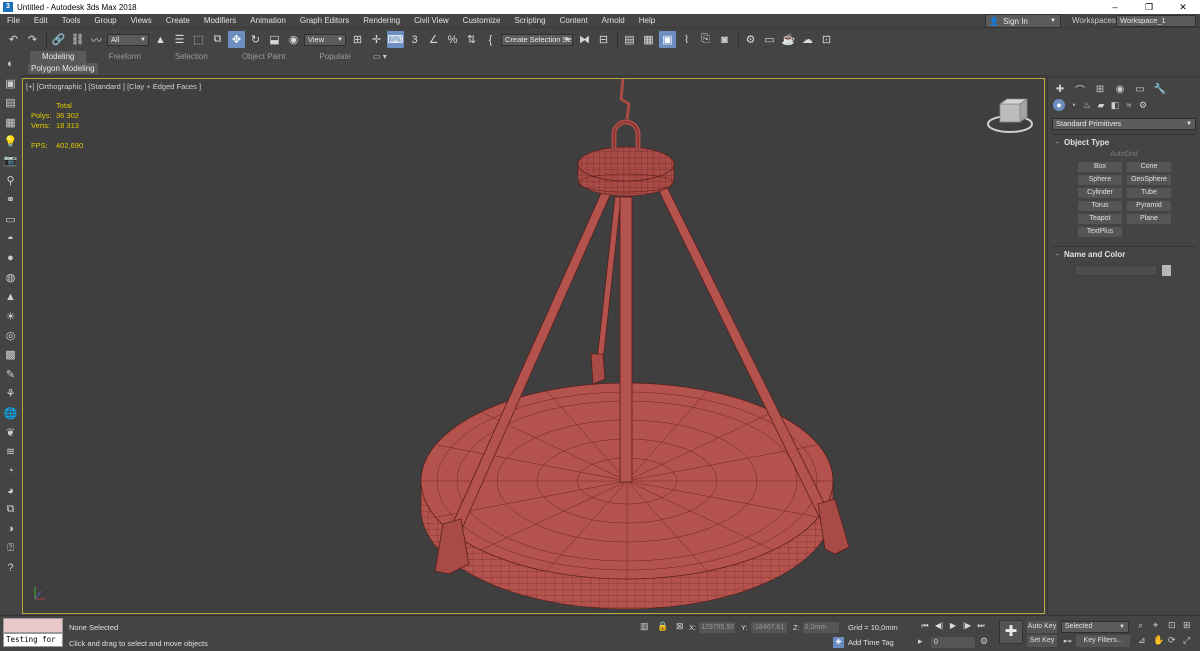  Describe the element at coordinates (769, 39) in the screenshot. I see `rendered-frame-window-icon: ▭` at that location.